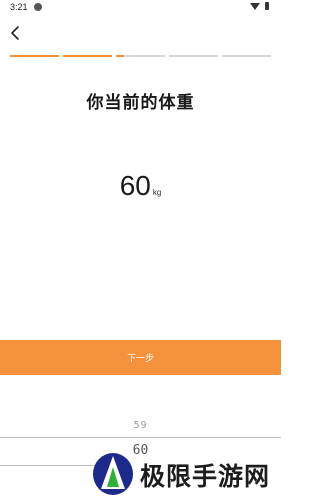 Image resolution: width=320 pixels, height=500 pixels. I want to click on step-progress, so click(140, 56).